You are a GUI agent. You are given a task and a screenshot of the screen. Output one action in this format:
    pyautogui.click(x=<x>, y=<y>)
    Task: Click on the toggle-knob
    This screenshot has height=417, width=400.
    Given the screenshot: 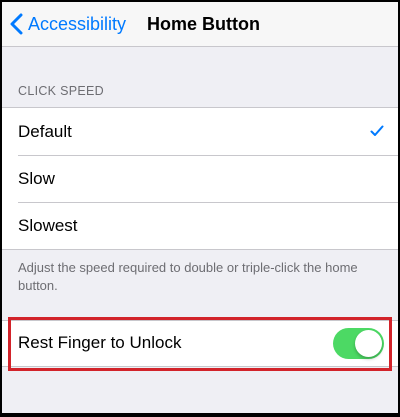 What is the action you would take?
    pyautogui.click(x=368, y=343)
    